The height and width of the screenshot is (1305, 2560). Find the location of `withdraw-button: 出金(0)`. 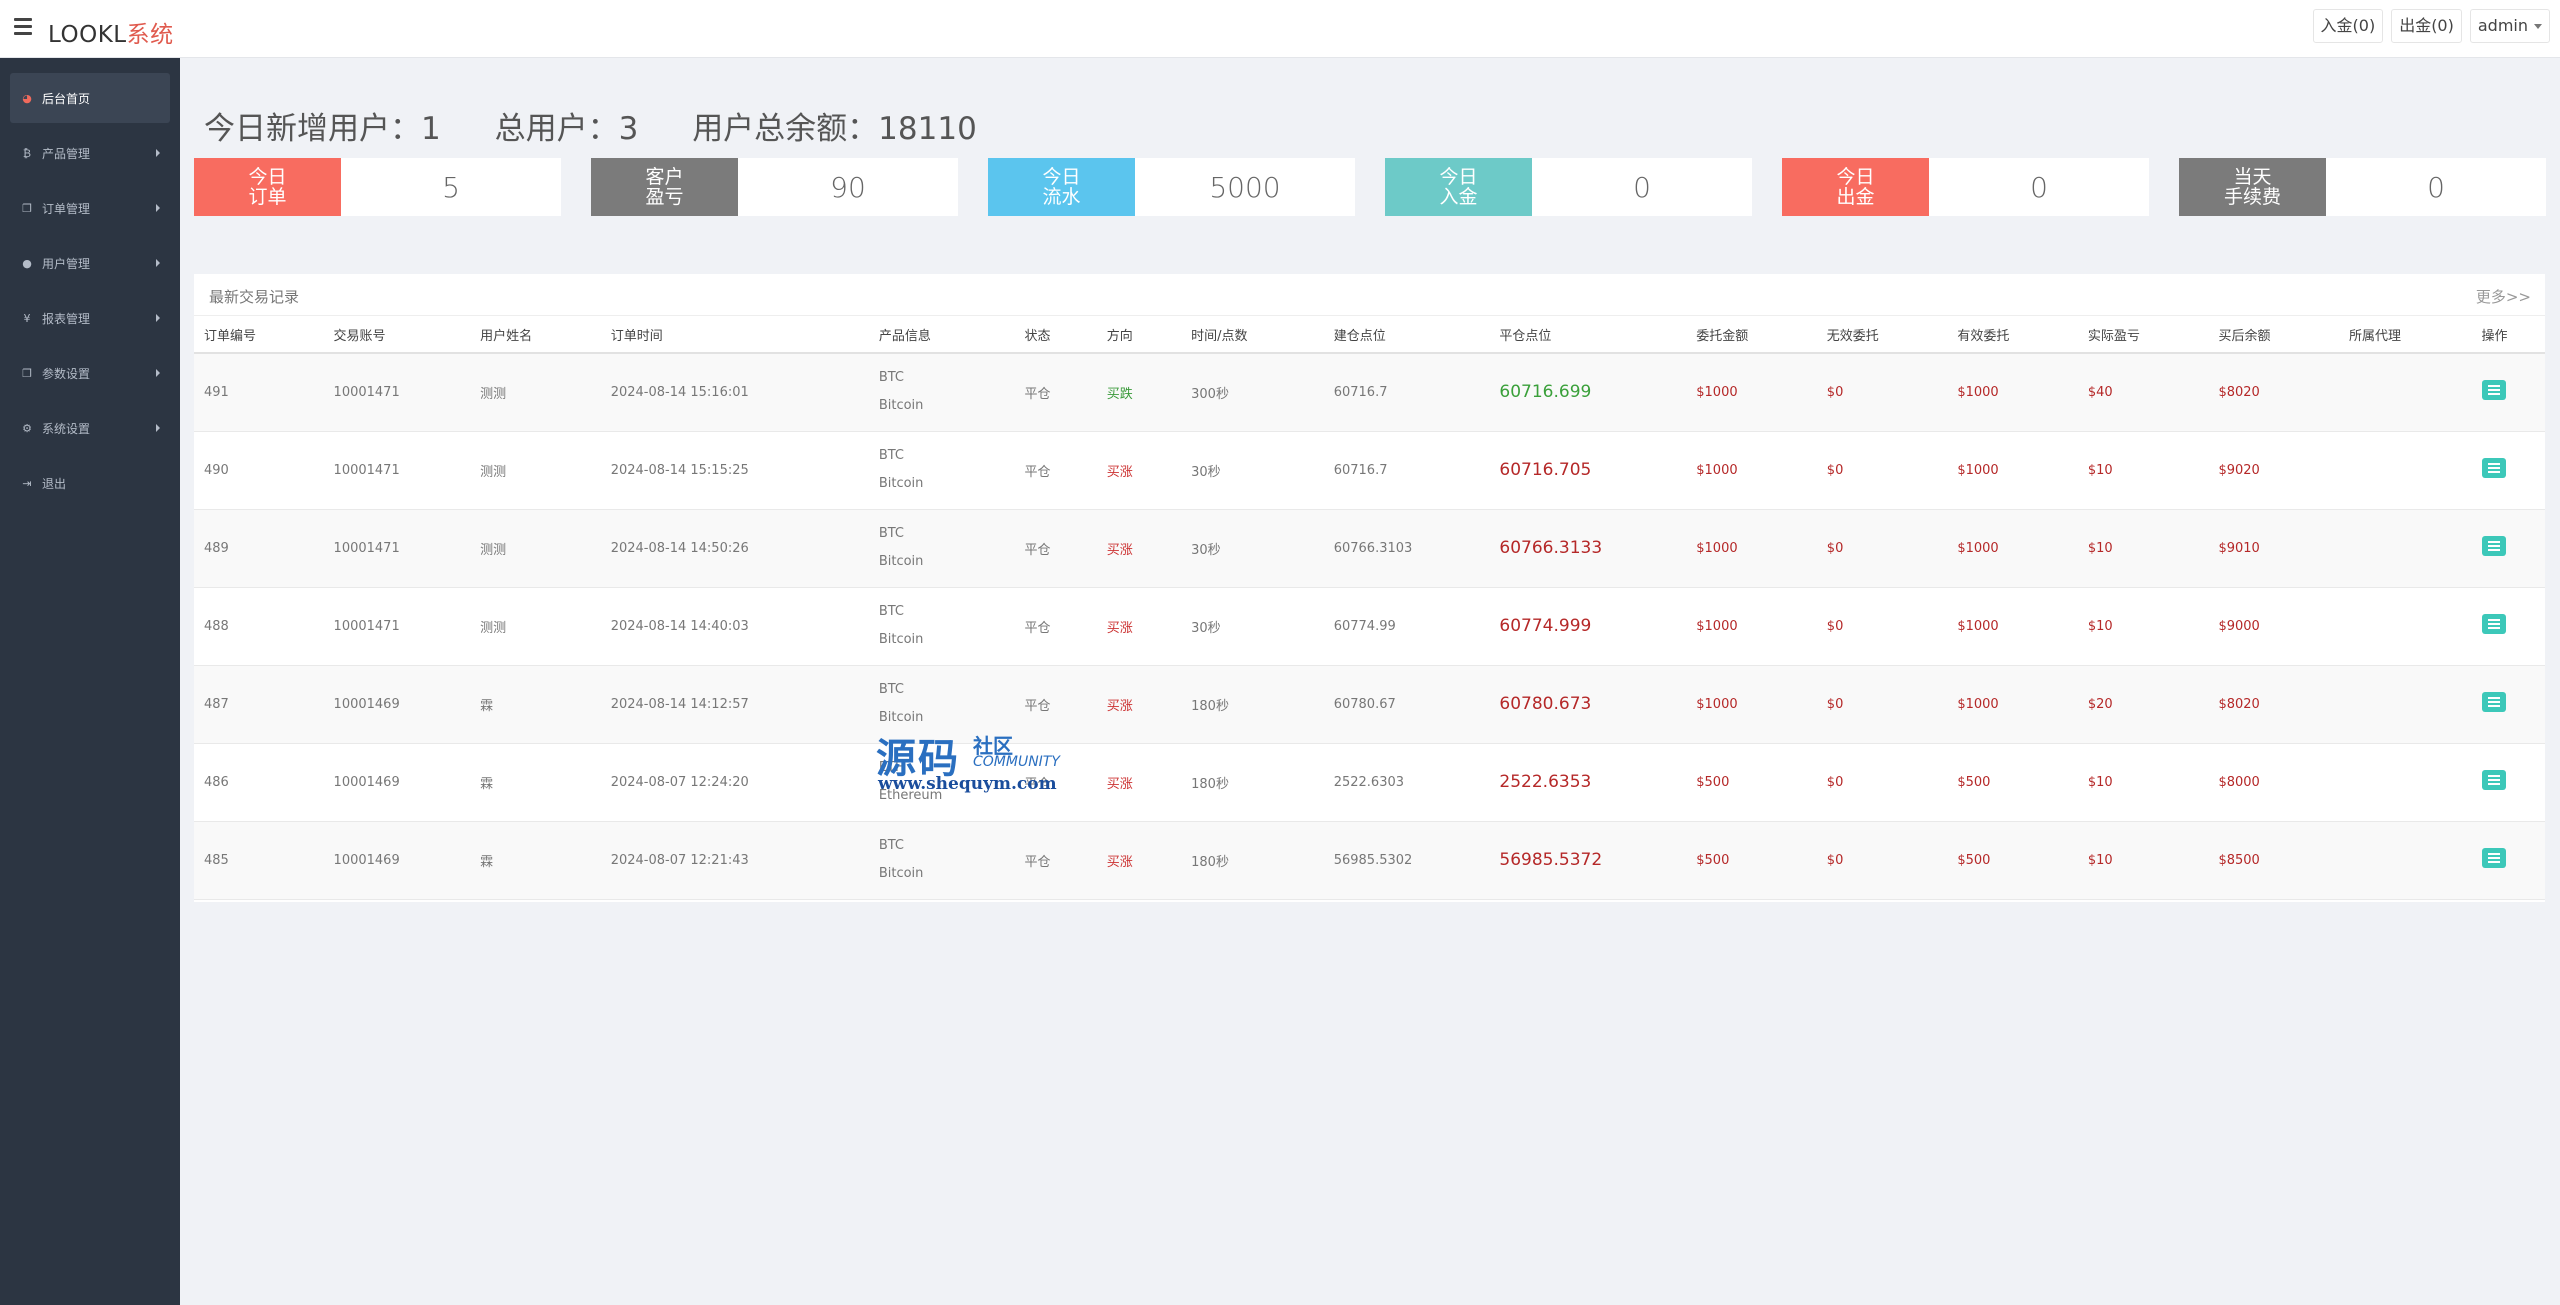

withdraw-button: 出金(0) is located at coordinates (2426, 26).